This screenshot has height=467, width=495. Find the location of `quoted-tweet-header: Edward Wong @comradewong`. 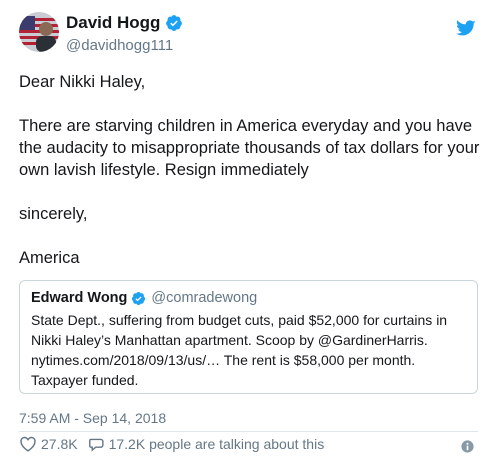

quoted-tweet-header: Edward Wong @comradewong is located at coordinates (248, 298).